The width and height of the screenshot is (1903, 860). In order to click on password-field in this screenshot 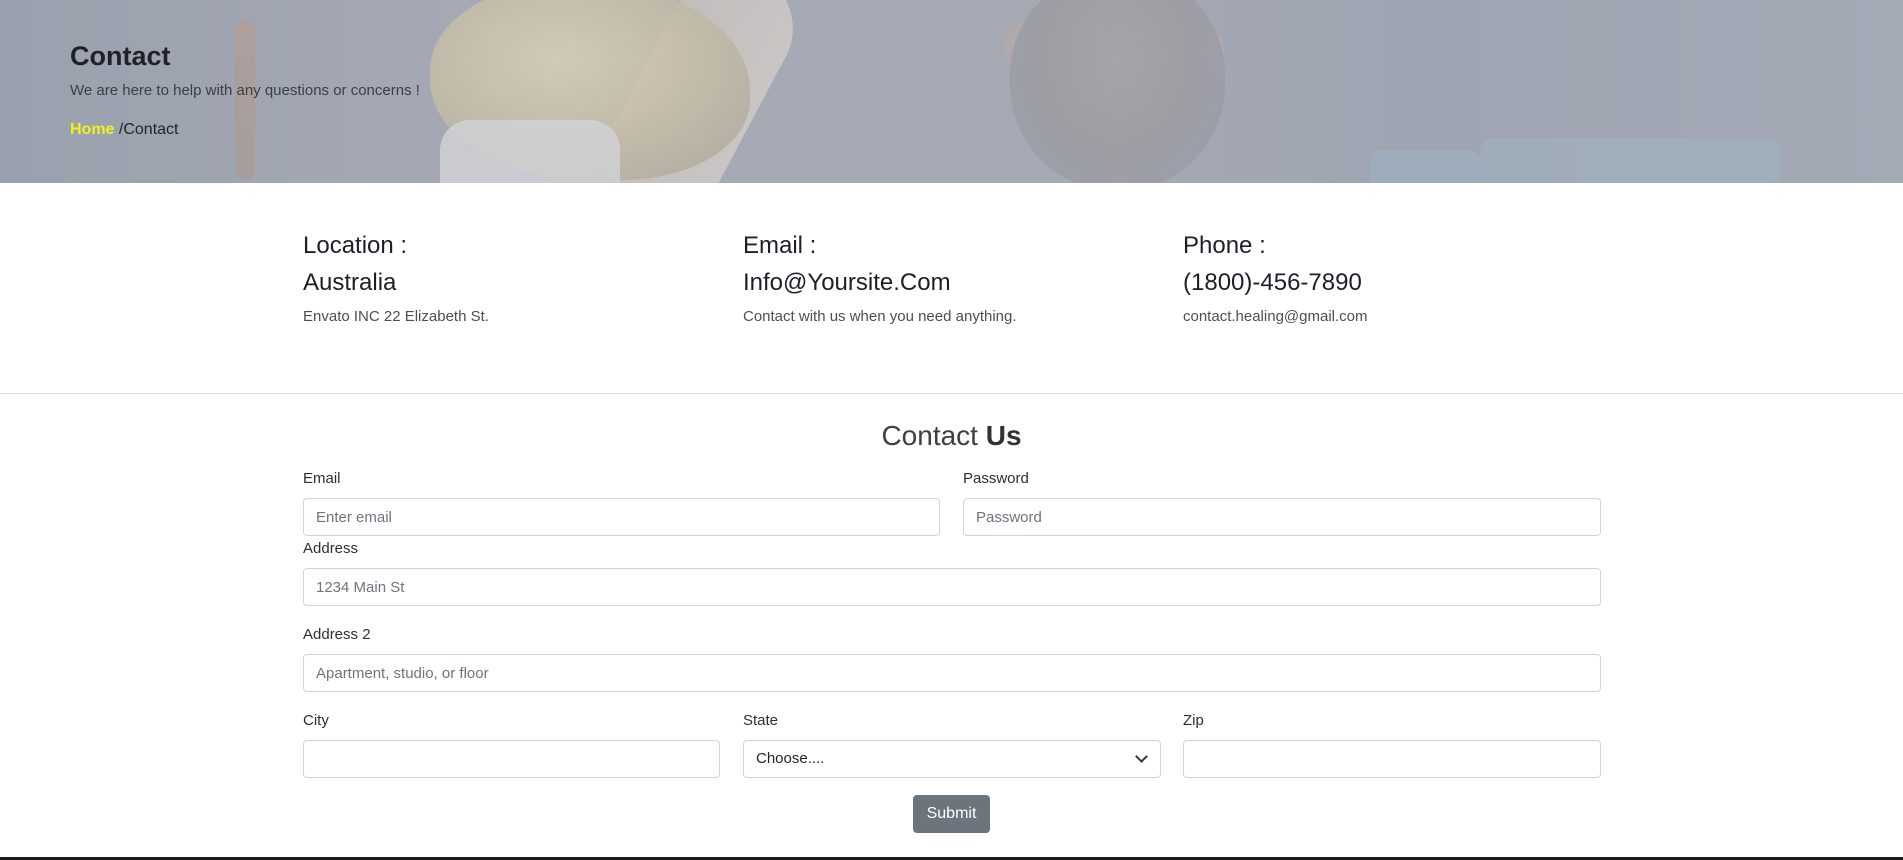, I will do `click(1282, 517)`.